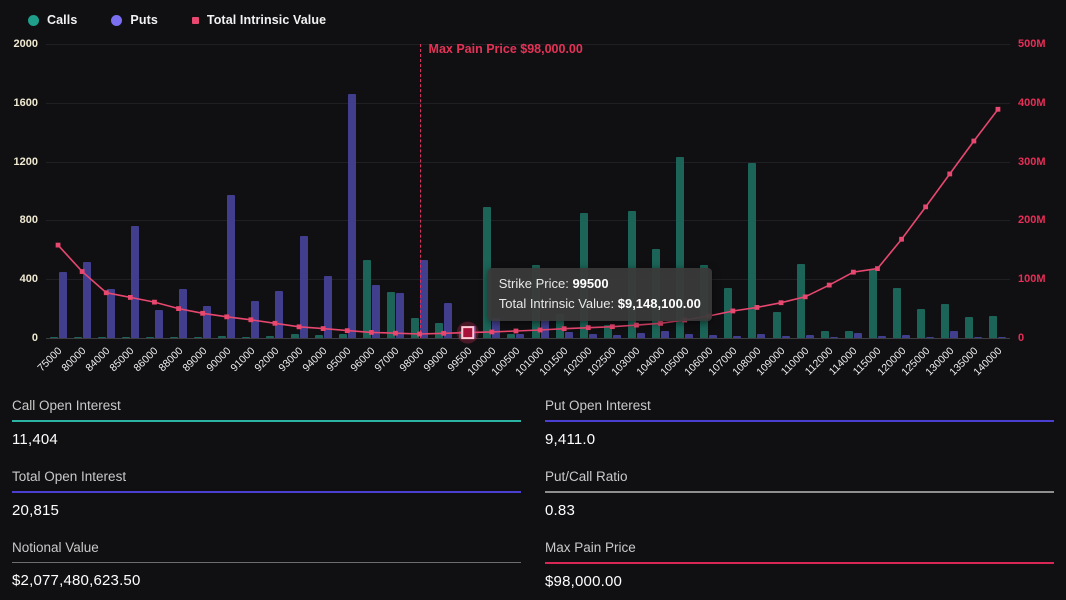  Describe the element at coordinates (25, 102) in the screenshot. I see `y-axis-left-label: 1600` at that location.